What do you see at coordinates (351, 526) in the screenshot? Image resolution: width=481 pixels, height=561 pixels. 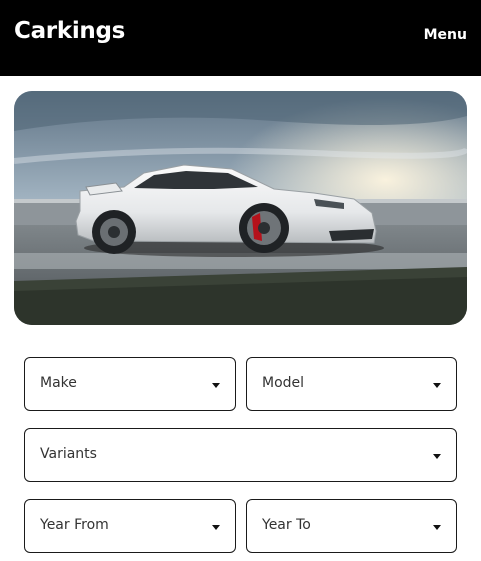 I see `year-to-select: Year To` at bounding box center [351, 526].